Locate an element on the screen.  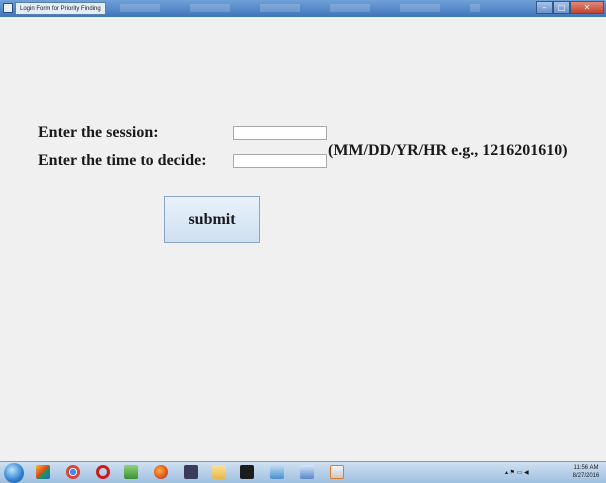
windows-explorer-icon is located at coordinates (43, 472).